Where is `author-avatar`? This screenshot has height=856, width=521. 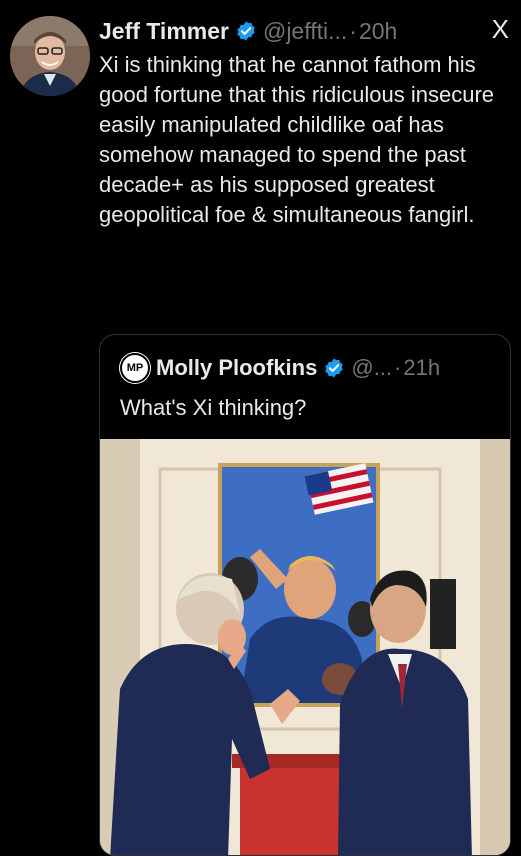
author-avatar is located at coordinates (50, 56).